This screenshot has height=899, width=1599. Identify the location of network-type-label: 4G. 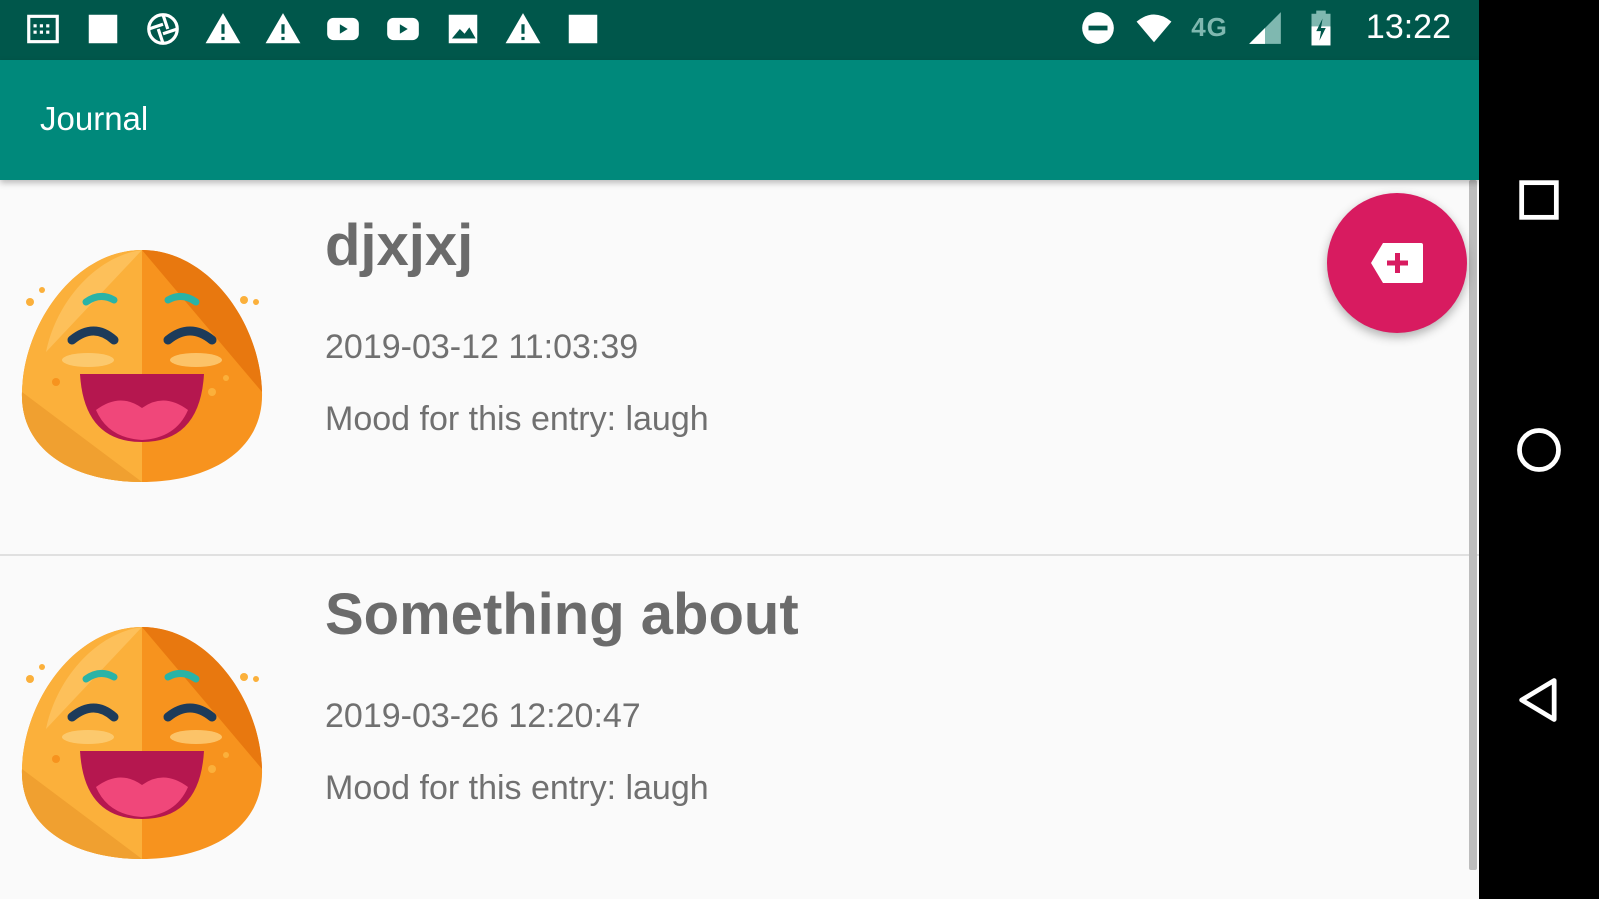
(1209, 27).